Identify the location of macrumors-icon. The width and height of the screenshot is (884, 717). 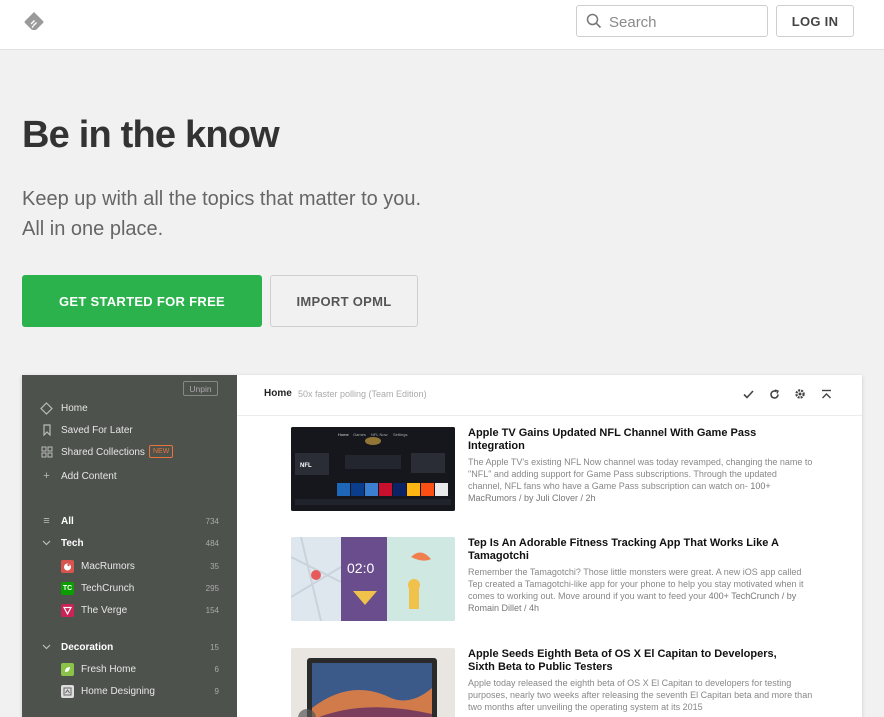
(67, 566).